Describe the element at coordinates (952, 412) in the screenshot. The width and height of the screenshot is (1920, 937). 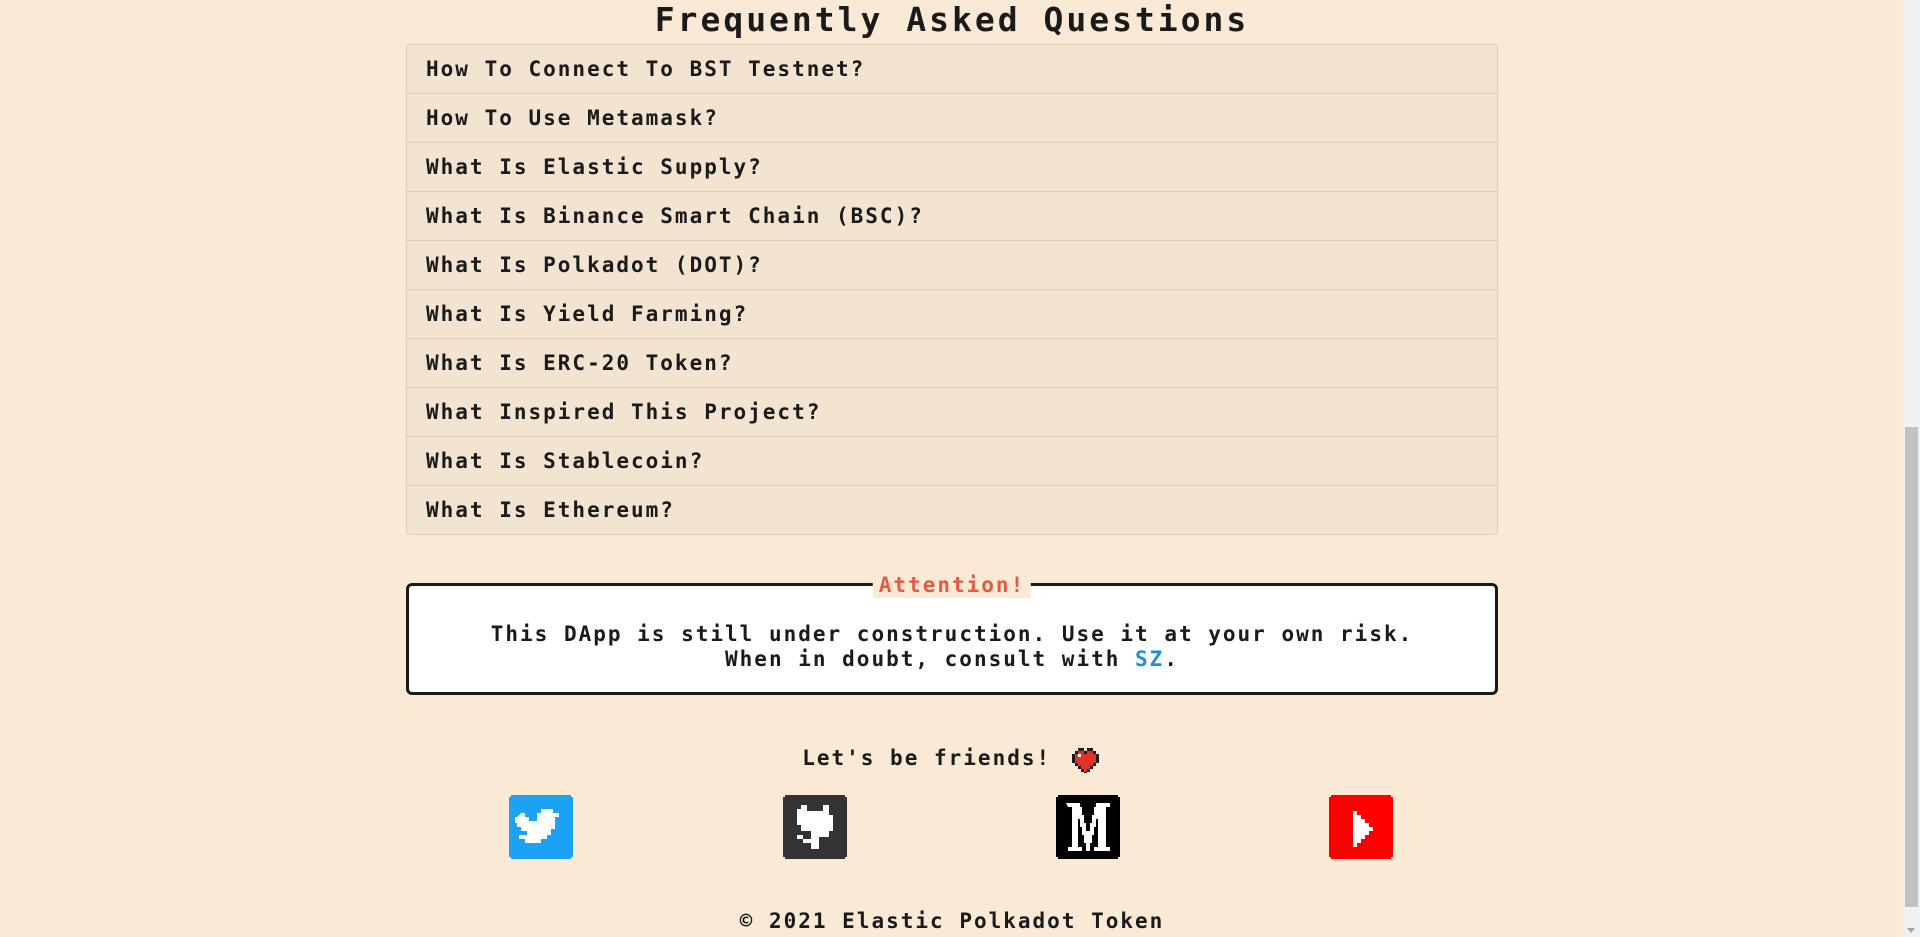
I see `faq-item-inspired-project: What Inspired This Project?` at that location.